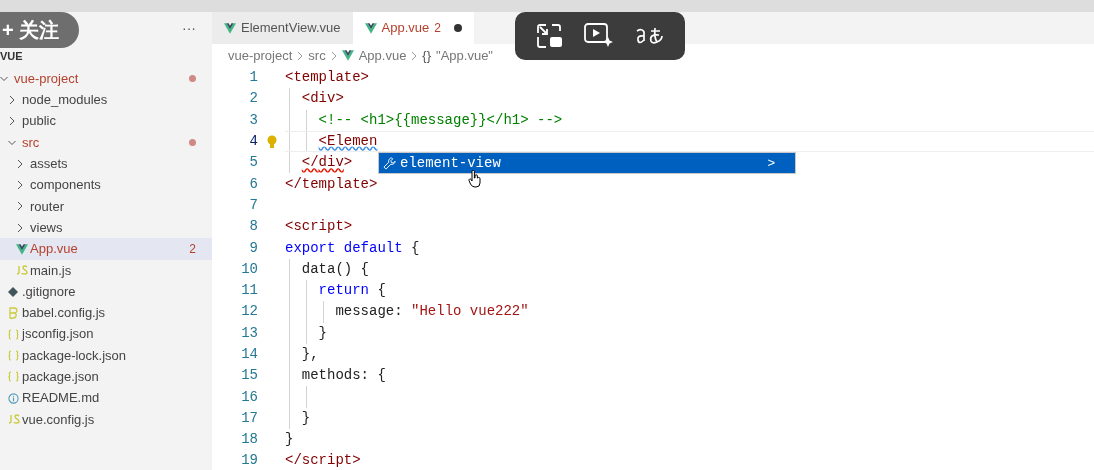 The height and width of the screenshot is (470, 1094). I want to click on code-token: },, so click(310, 354).